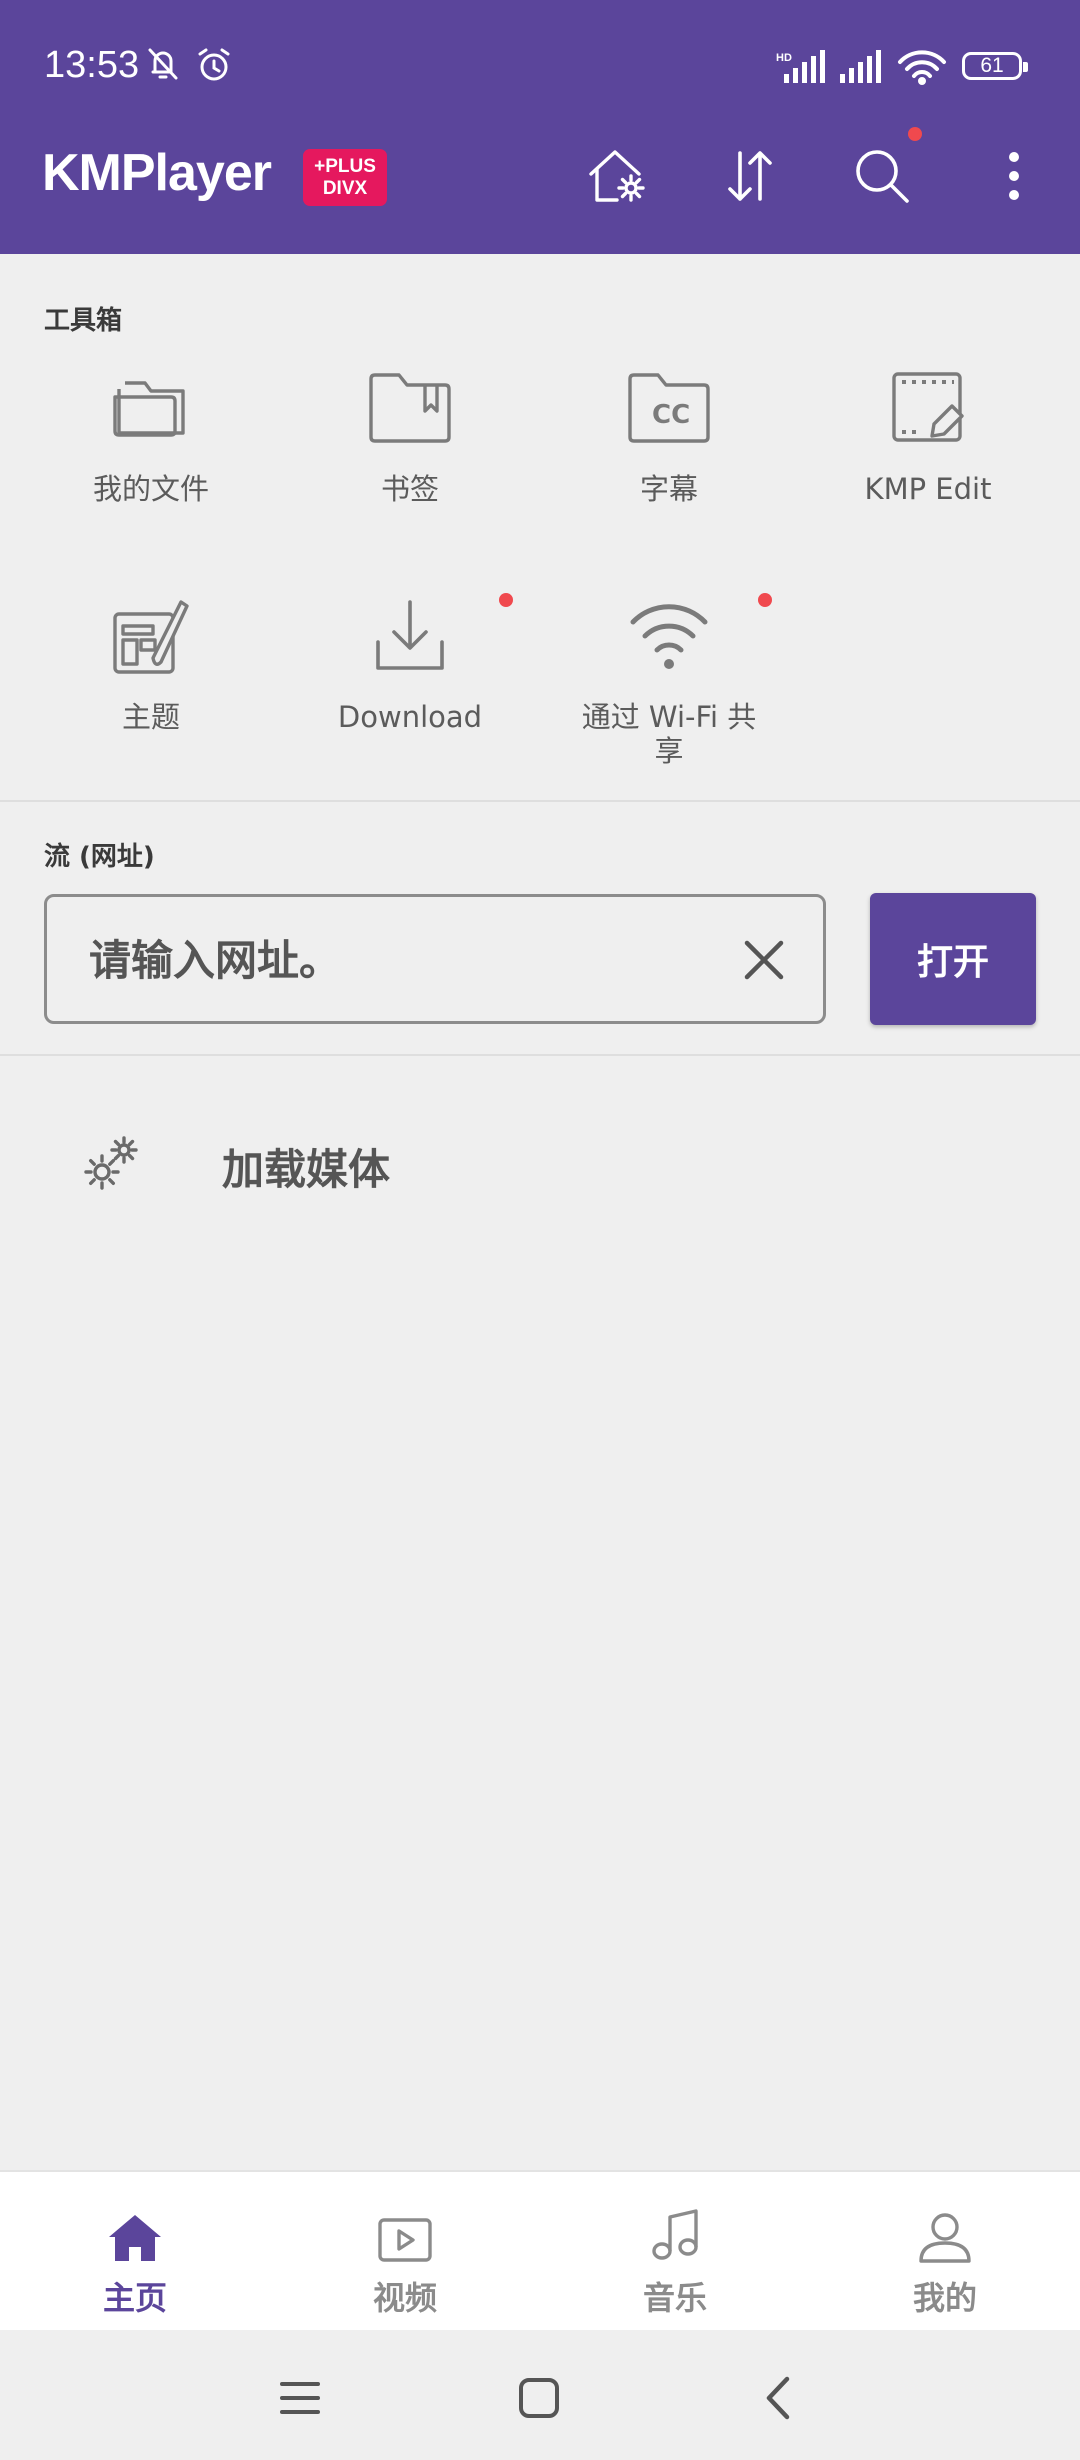  What do you see at coordinates (150, 717) in the screenshot?
I see `tool-label: 主题` at bounding box center [150, 717].